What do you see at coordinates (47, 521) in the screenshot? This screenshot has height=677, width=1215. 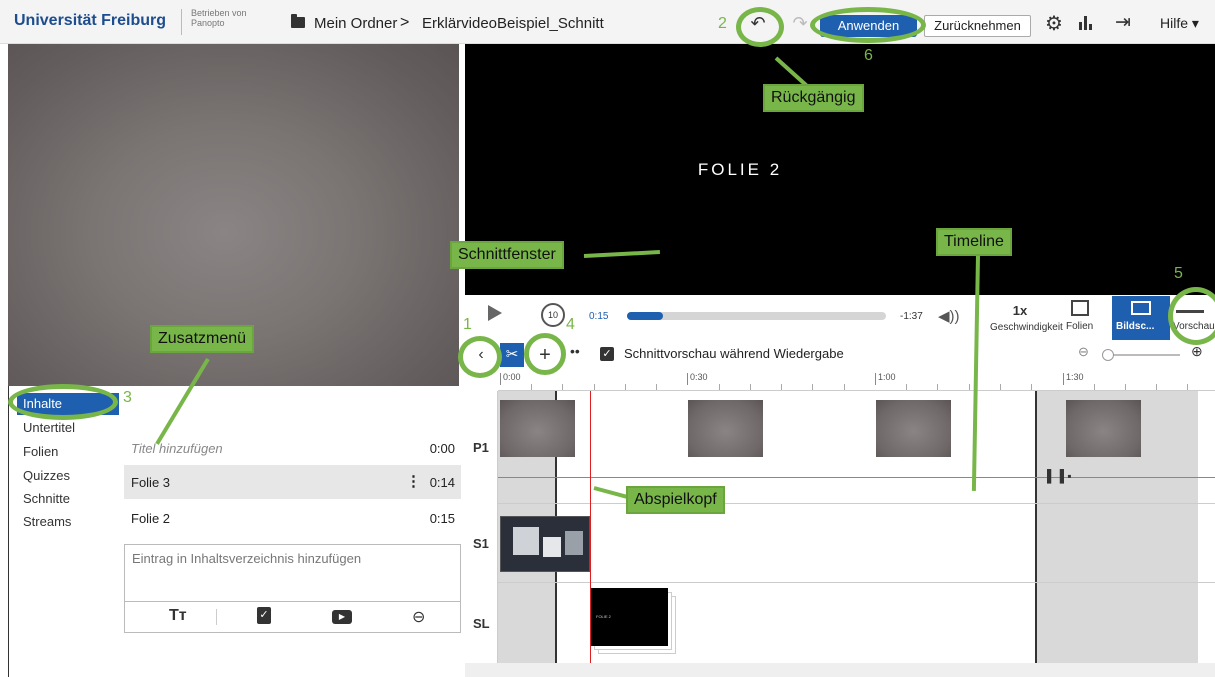 I see `nav-item-streams: Streams` at bounding box center [47, 521].